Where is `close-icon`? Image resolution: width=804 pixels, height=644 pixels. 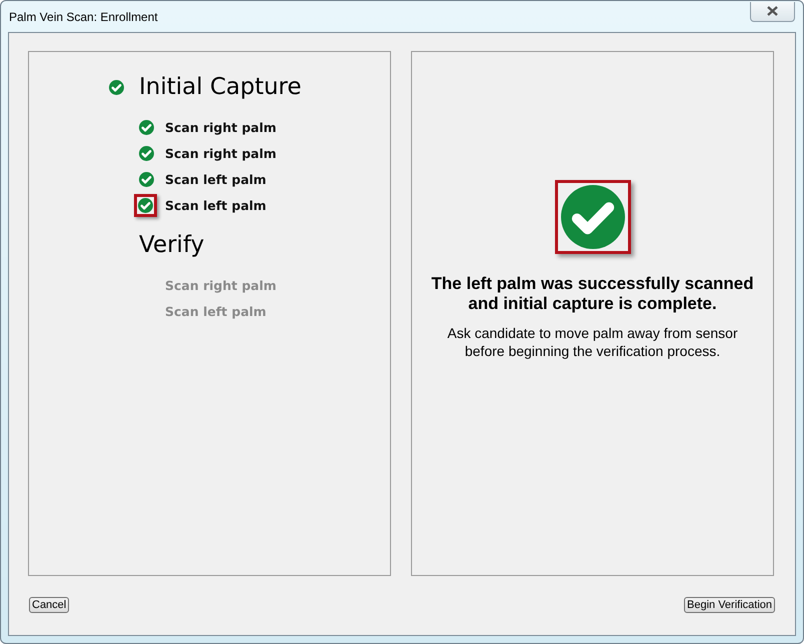 close-icon is located at coordinates (772, 11).